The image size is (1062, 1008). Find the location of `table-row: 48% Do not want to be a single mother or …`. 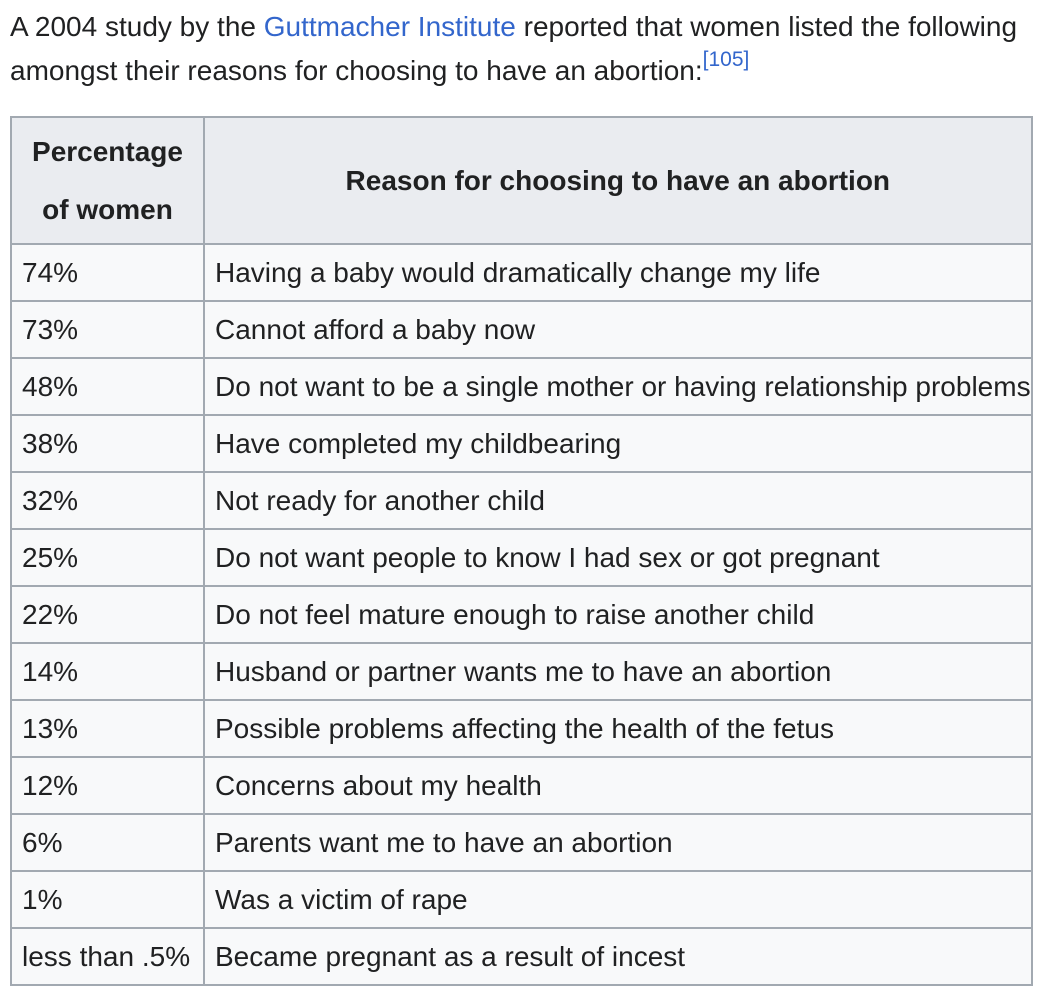

table-row: 48% Do not want to be a single mother or … is located at coordinates (521, 386).